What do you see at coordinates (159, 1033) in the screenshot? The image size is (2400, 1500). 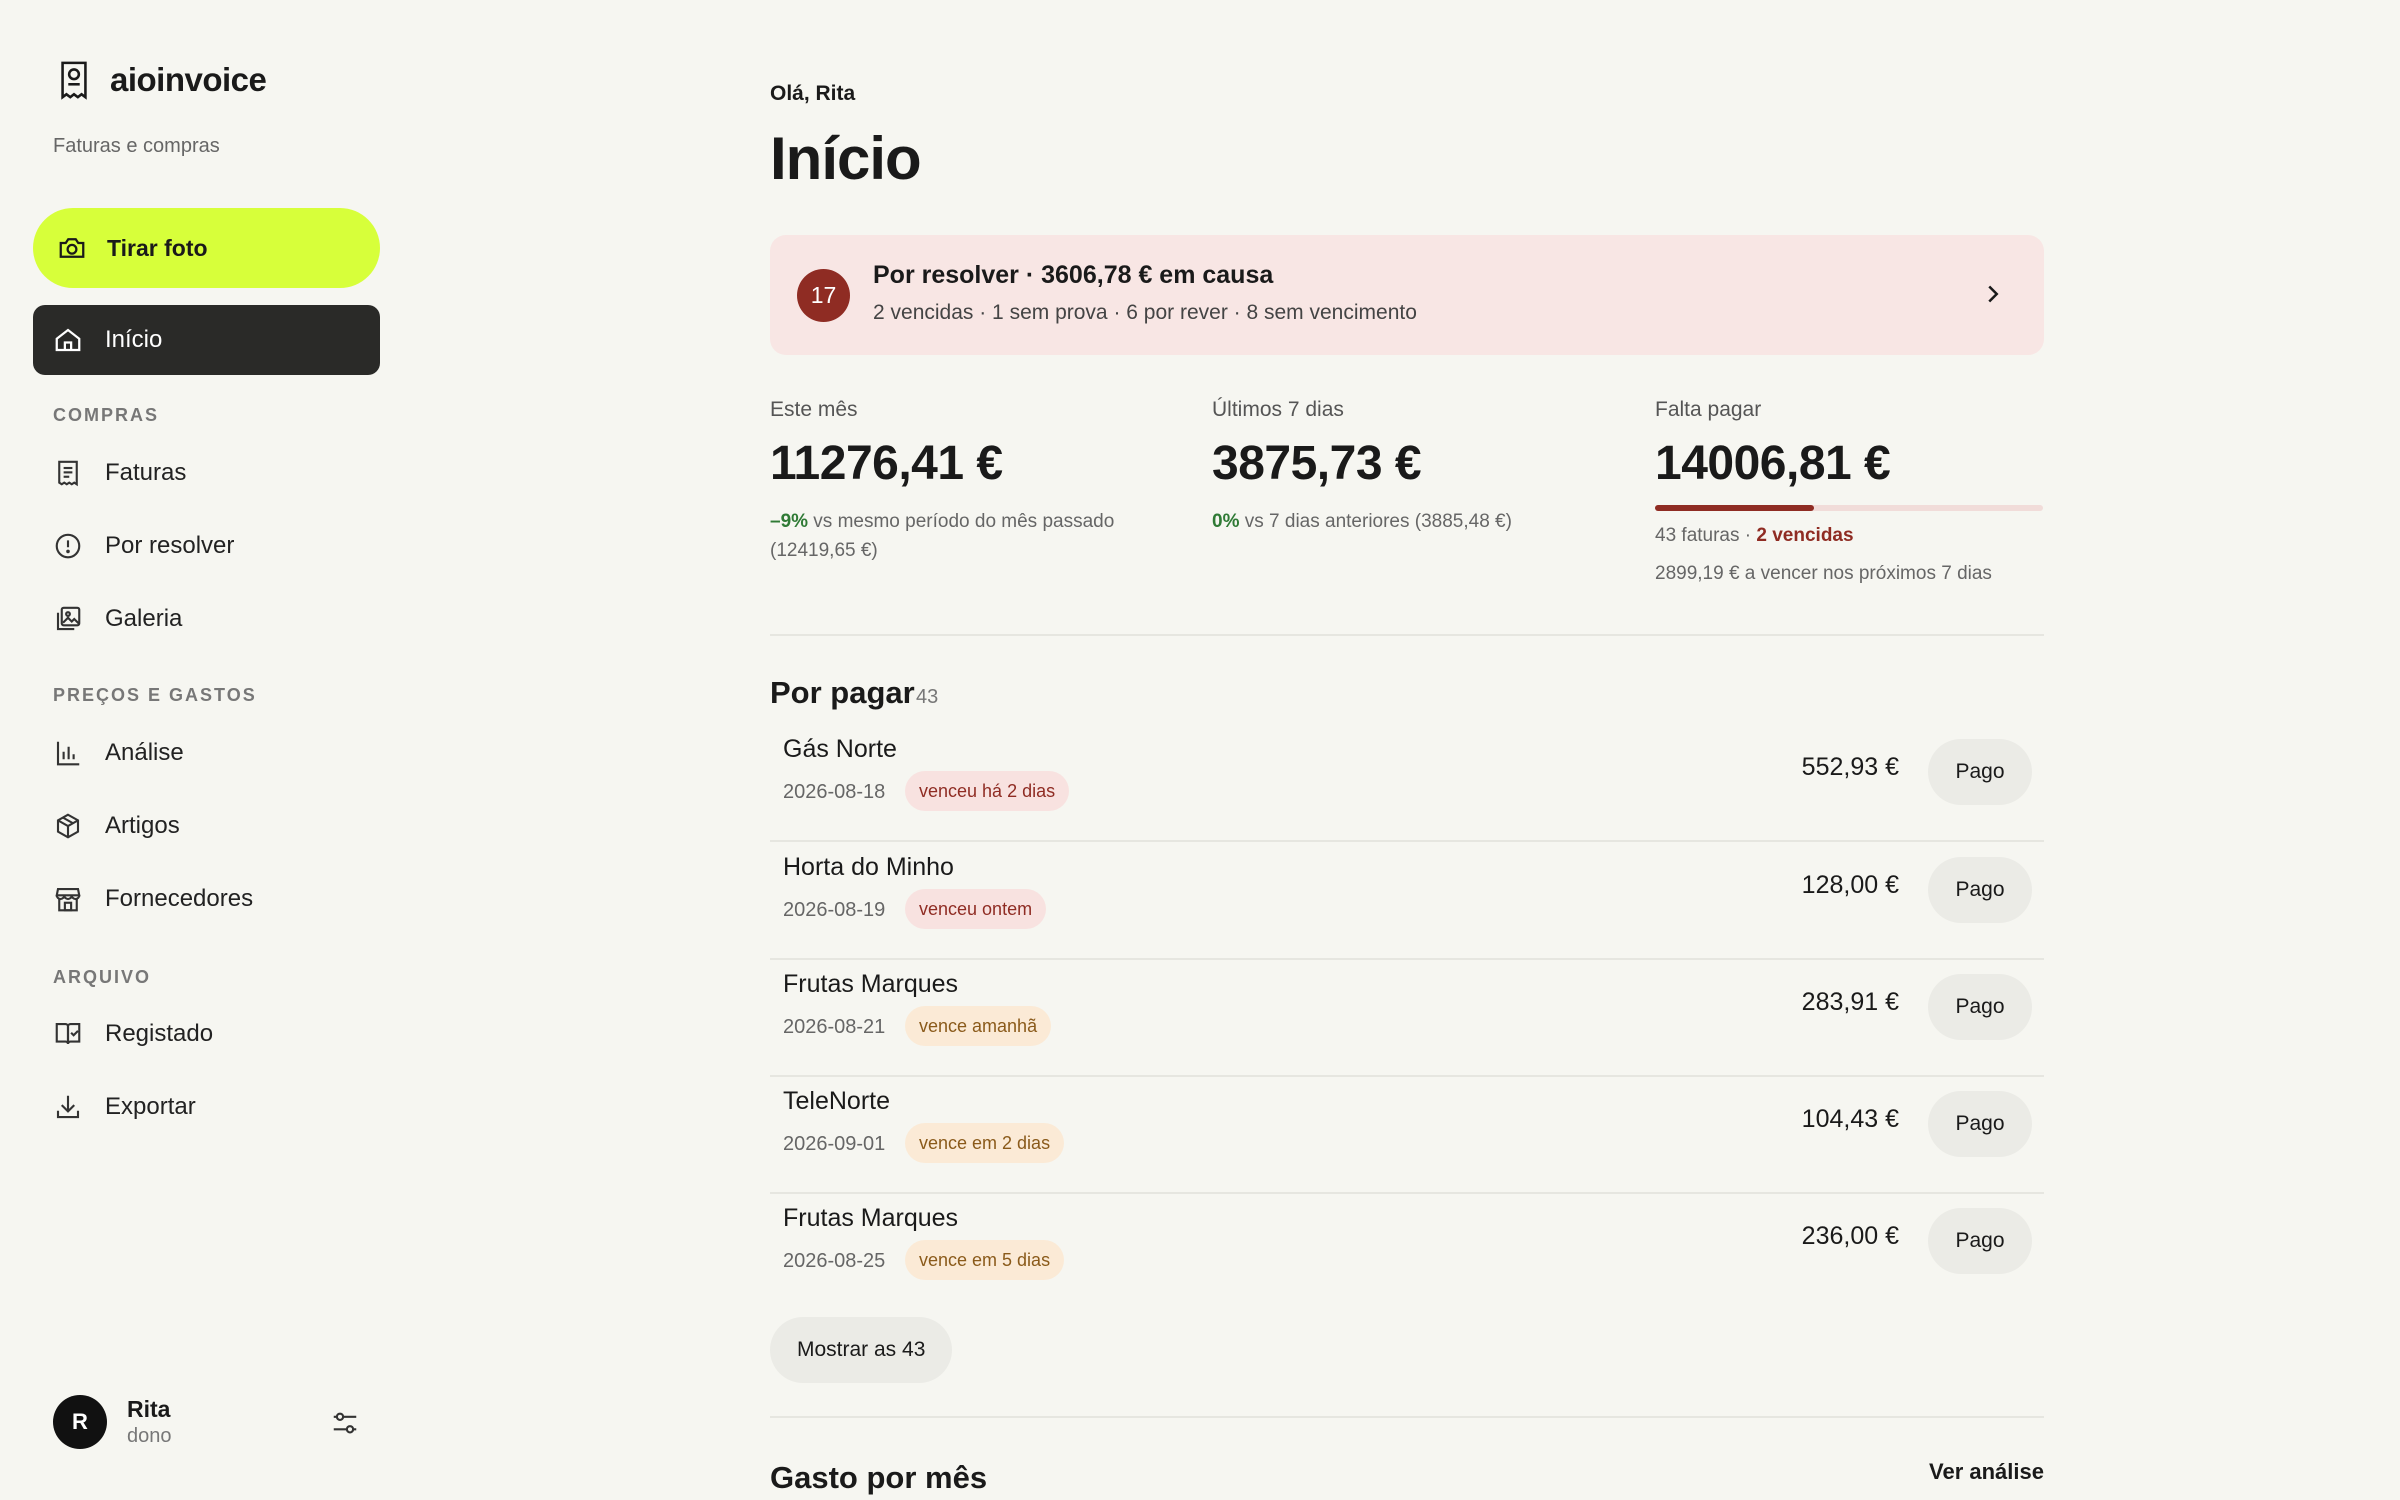 I see `sidebar-item-label: Registado` at bounding box center [159, 1033].